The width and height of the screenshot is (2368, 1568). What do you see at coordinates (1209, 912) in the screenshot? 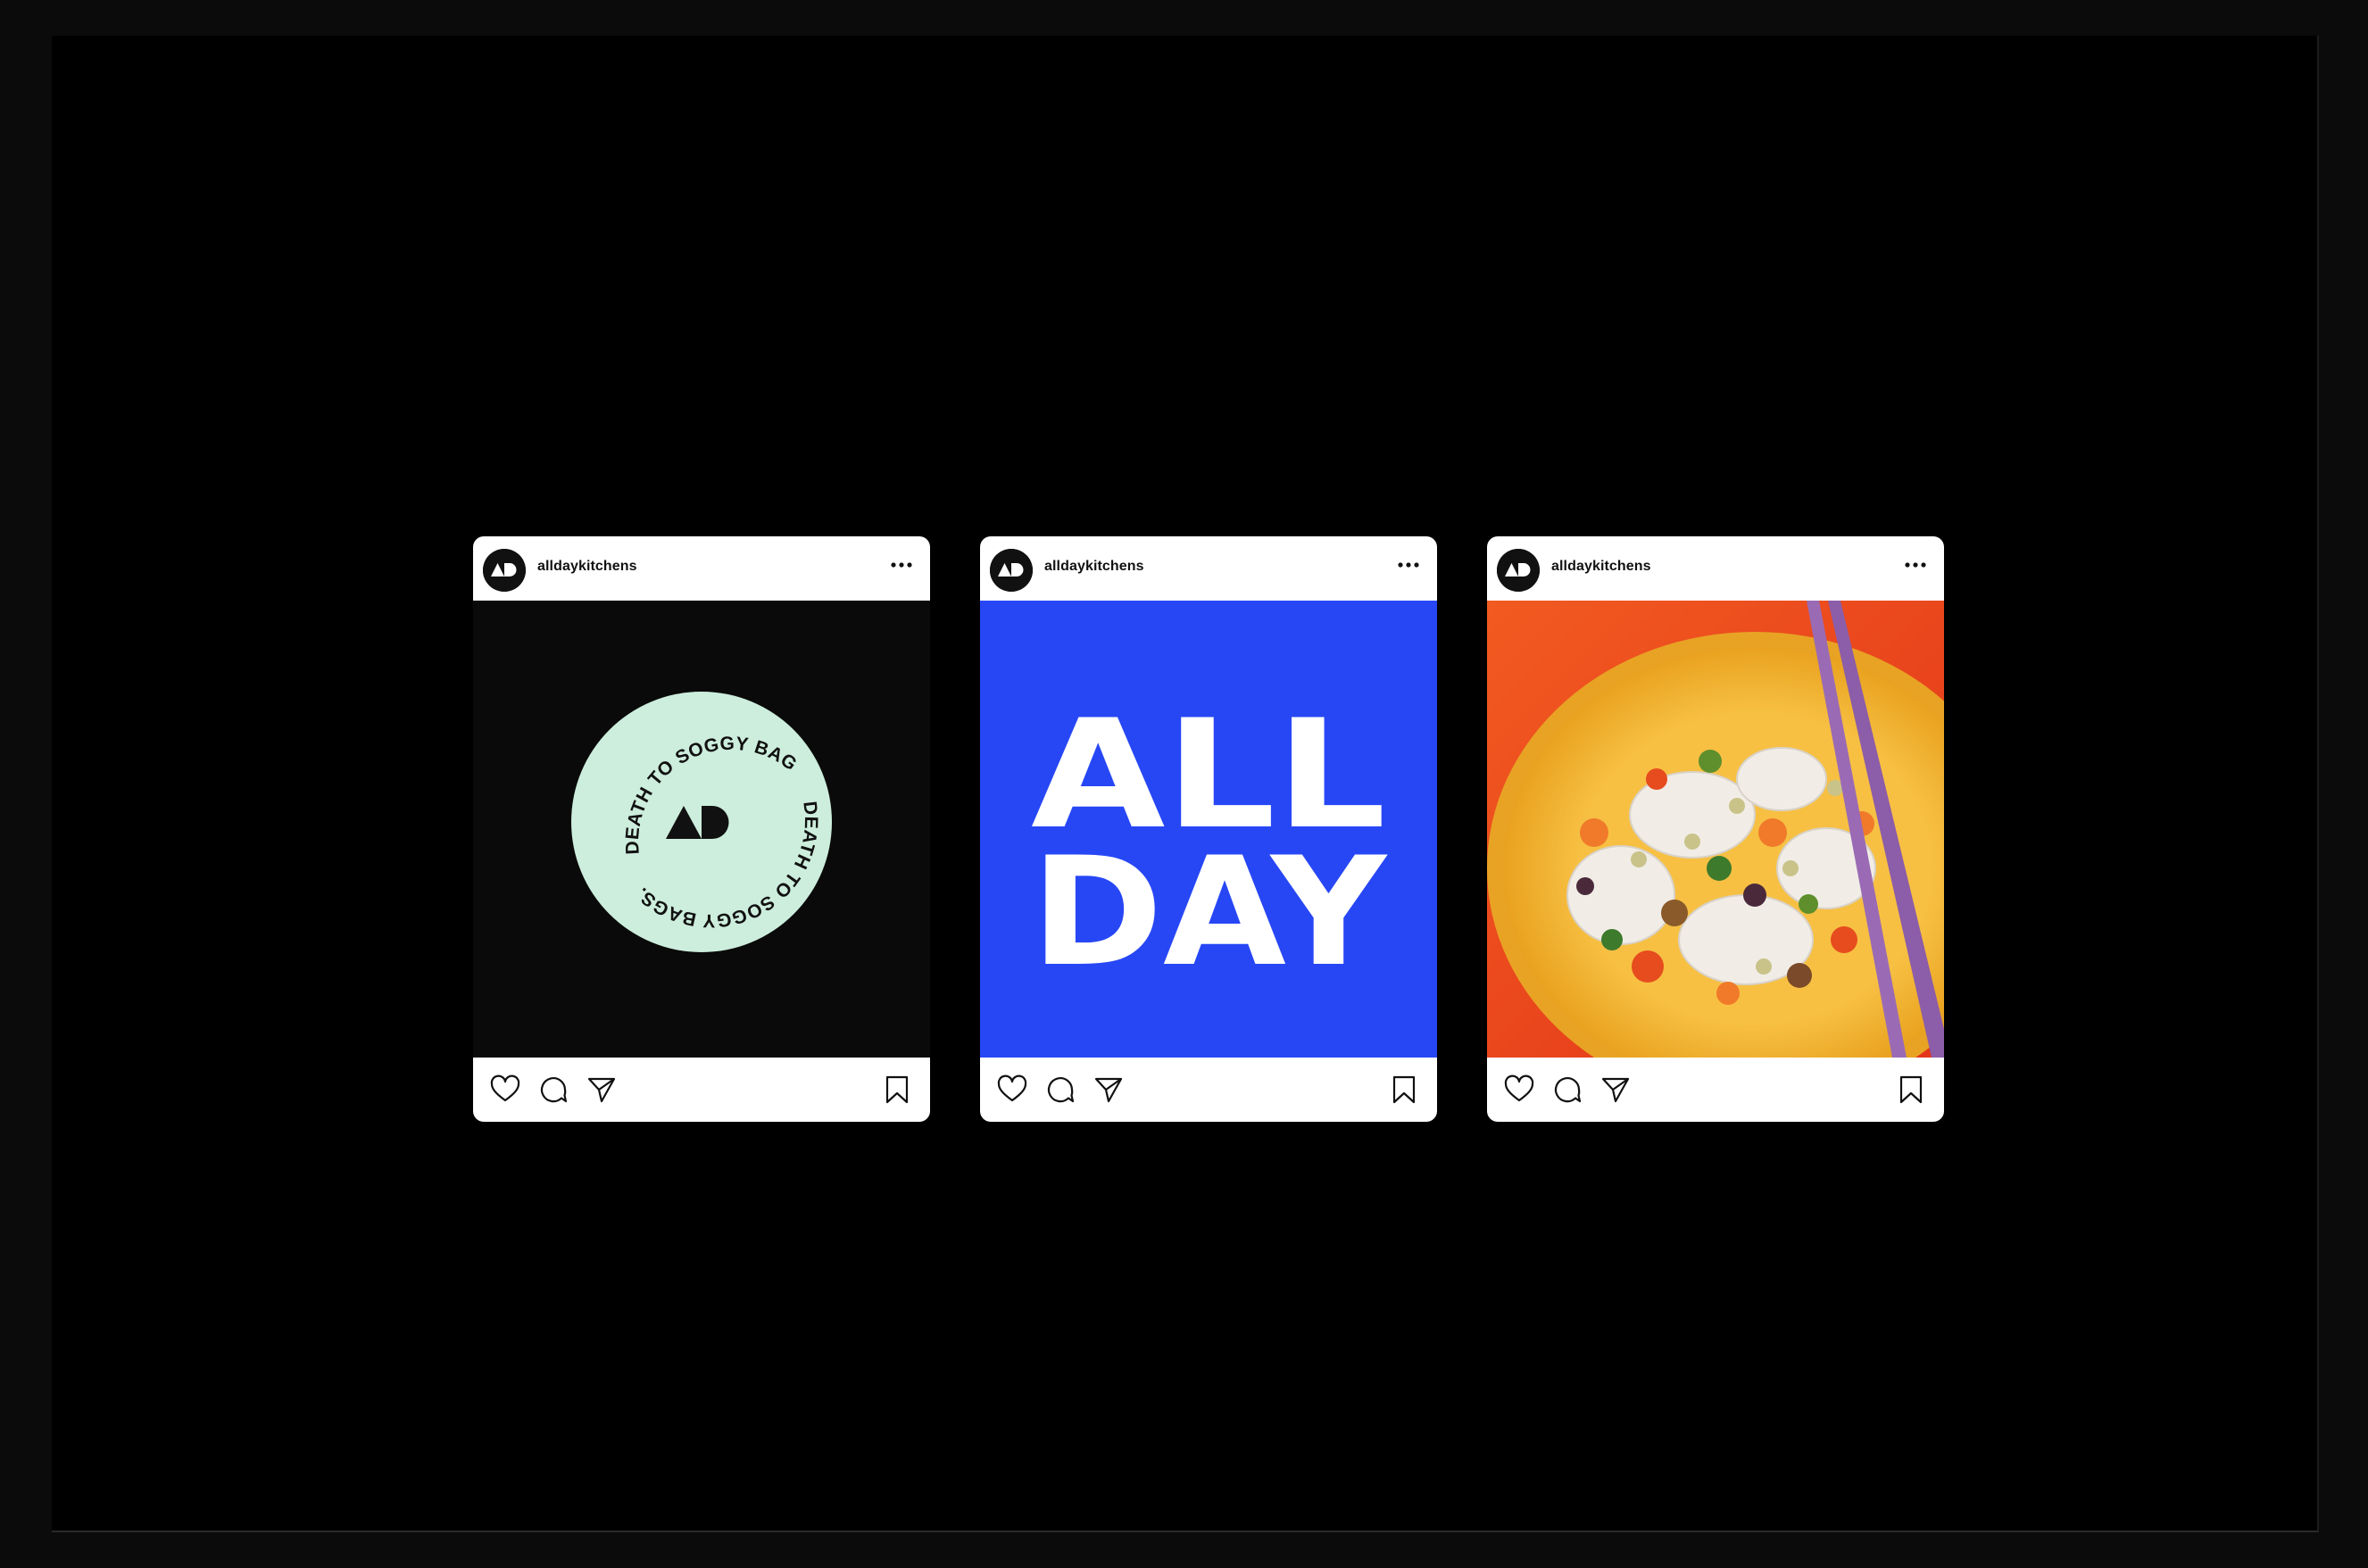
I see `wordmark-line-2: DAY` at bounding box center [1209, 912].